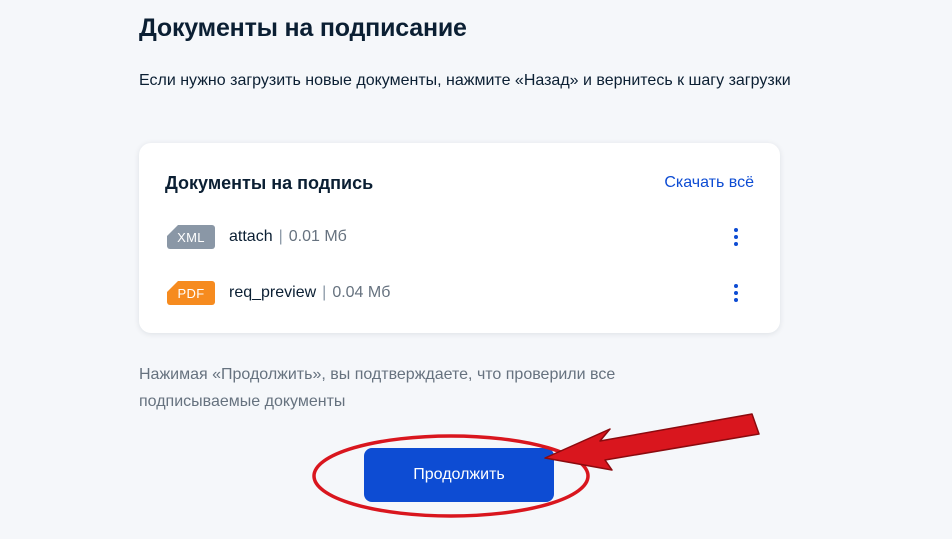 The width and height of the screenshot is (952, 539). I want to click on file-link-req-preview: req_preview | 0.04 Мб, so click(309, 293).